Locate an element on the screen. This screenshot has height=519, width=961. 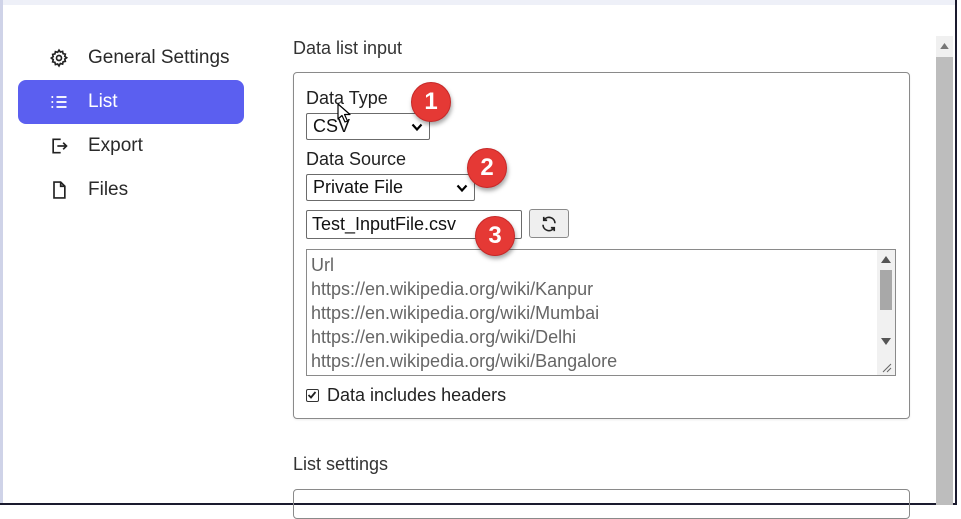
gear-icon is located at coordinates (59, 58).